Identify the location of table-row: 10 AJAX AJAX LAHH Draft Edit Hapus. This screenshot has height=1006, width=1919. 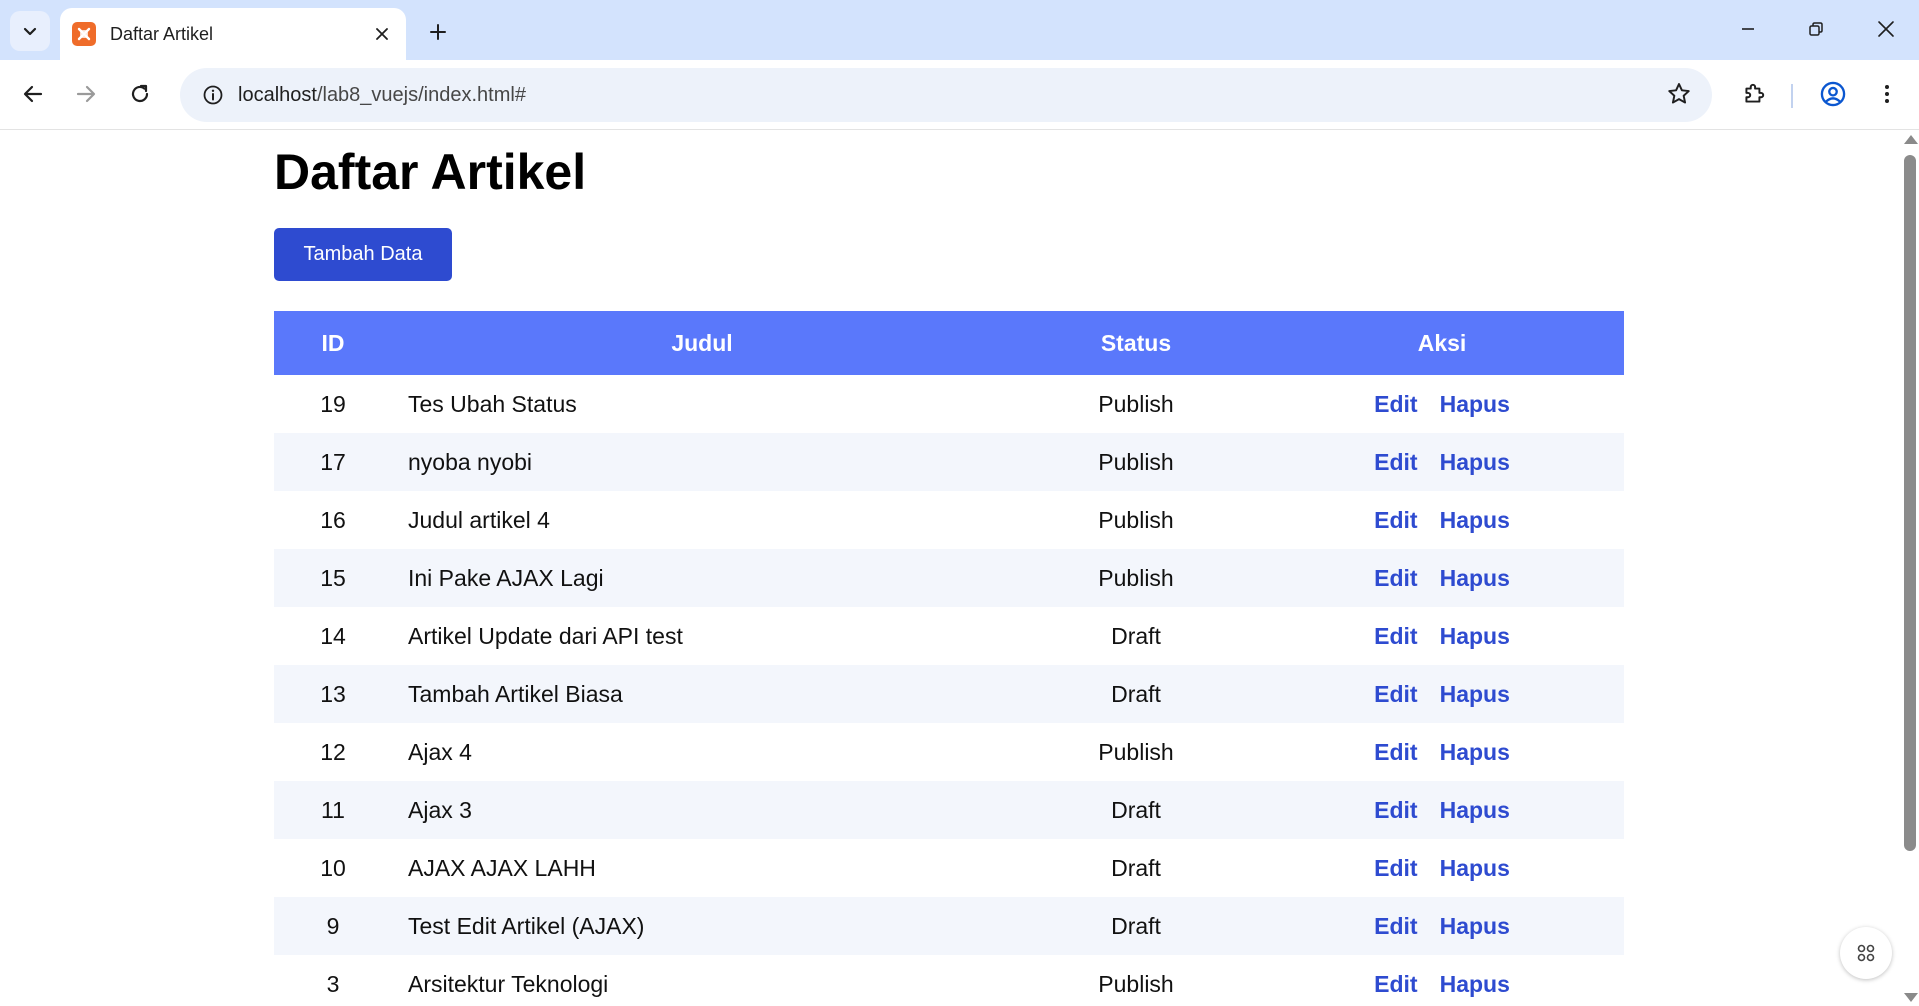
(949, 868).